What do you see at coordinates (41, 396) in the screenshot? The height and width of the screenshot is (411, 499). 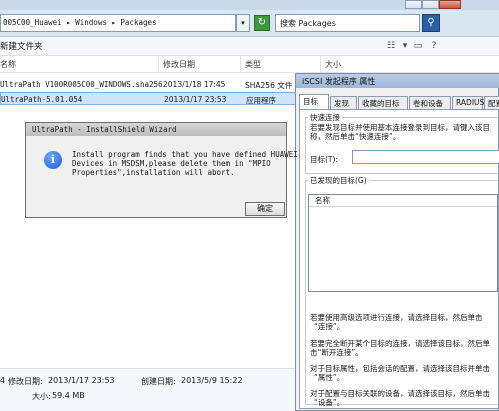 I see `size-label: 大小:` at bounding box center [41, 396].